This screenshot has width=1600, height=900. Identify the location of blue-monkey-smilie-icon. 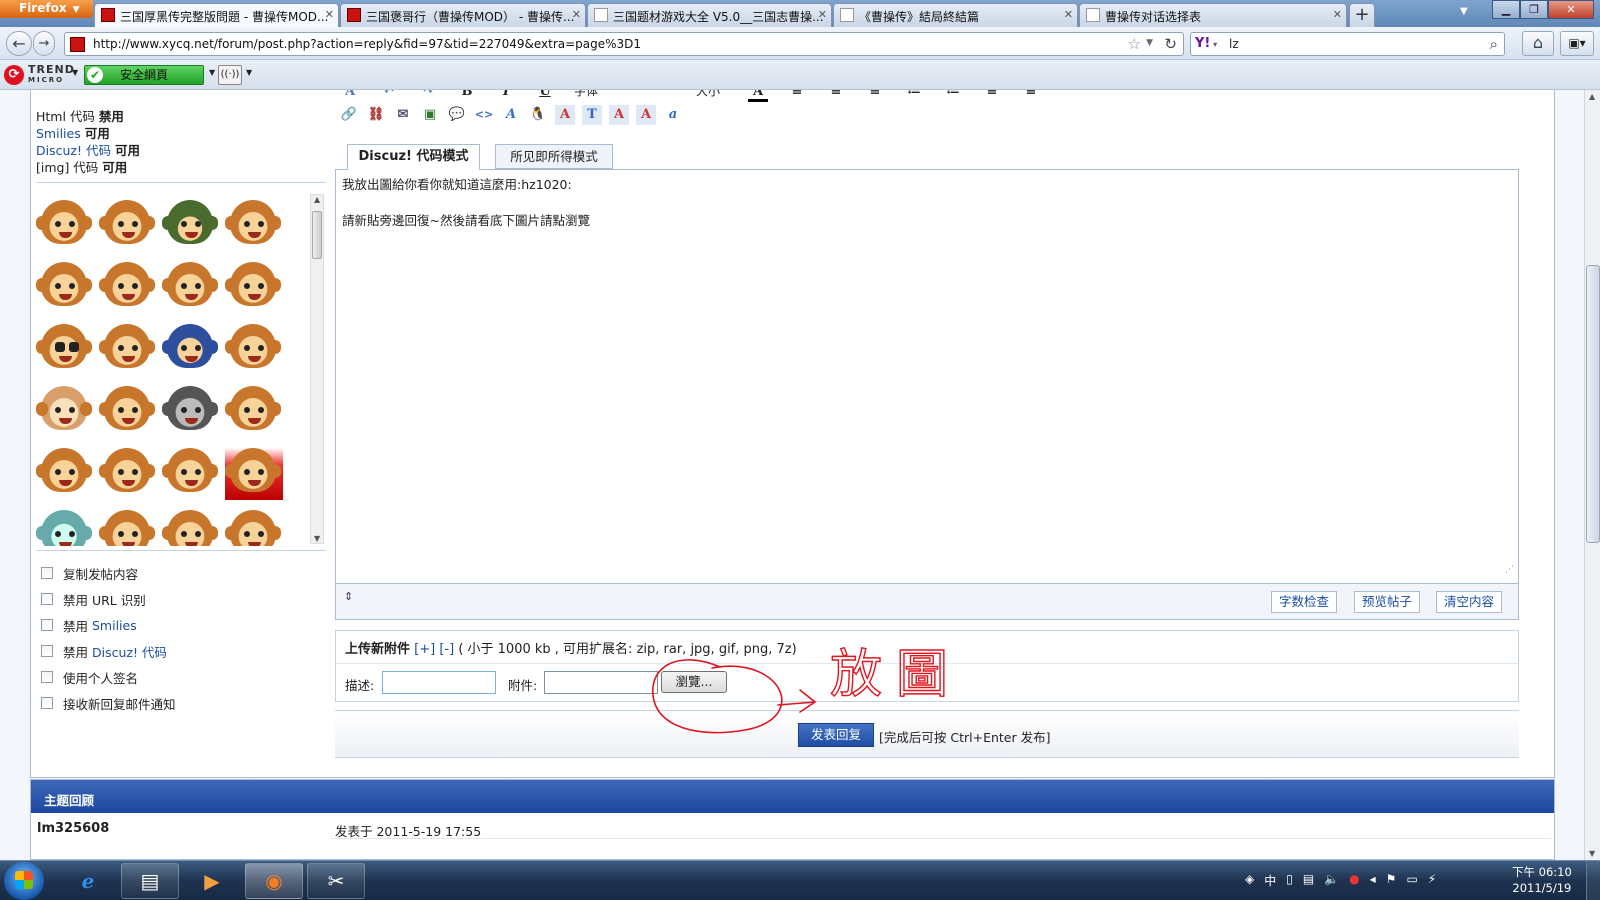
(191, 347).